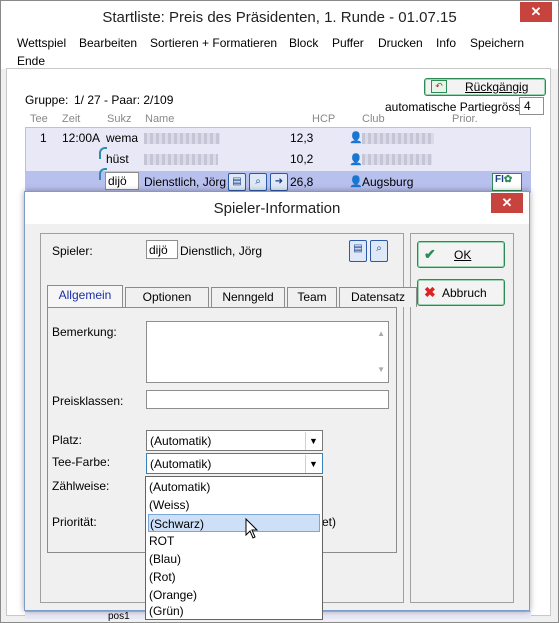 This screenshot has height=623, width=559. Describe the element at coordinates (159, 119) in the screenshot. I see `col-name: Name` at that location.